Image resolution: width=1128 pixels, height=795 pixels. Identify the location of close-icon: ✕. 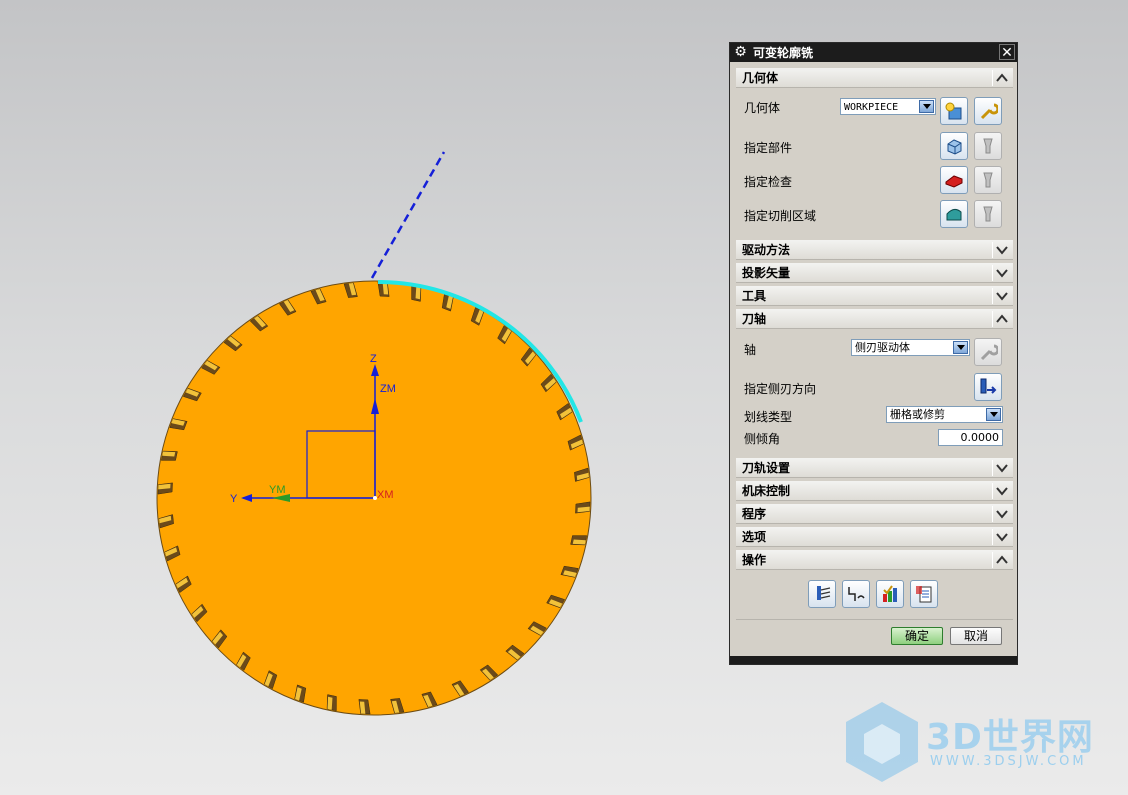
(1007, 52).